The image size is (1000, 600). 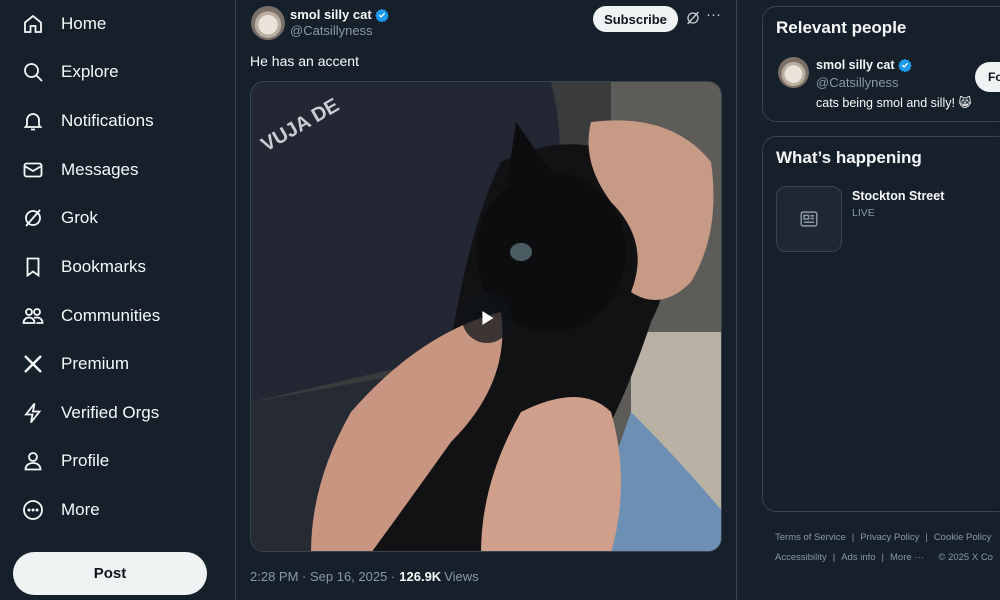 I want to click on person-avatar, so click(x=793, y=72).